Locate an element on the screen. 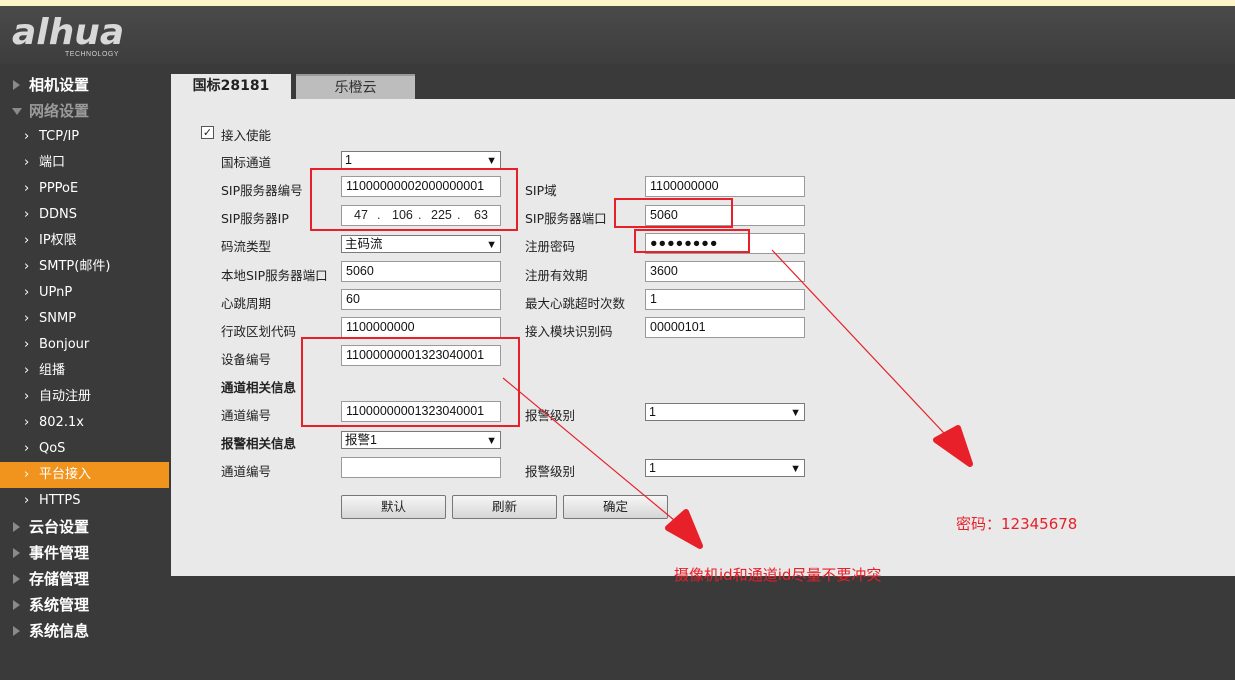 This screenshot has width=1235, height=680. arrow-head-ids is located at coordinates (684, 529).